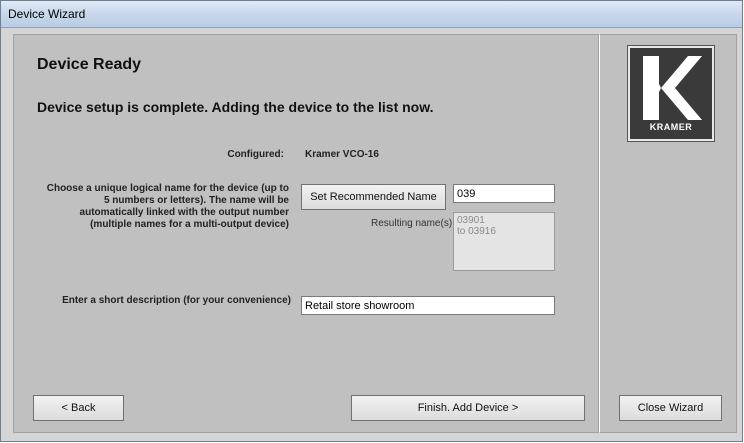 This screenshot has width=744, height=443. I want to click on window-title: Device Wizard, so click(47, 14).